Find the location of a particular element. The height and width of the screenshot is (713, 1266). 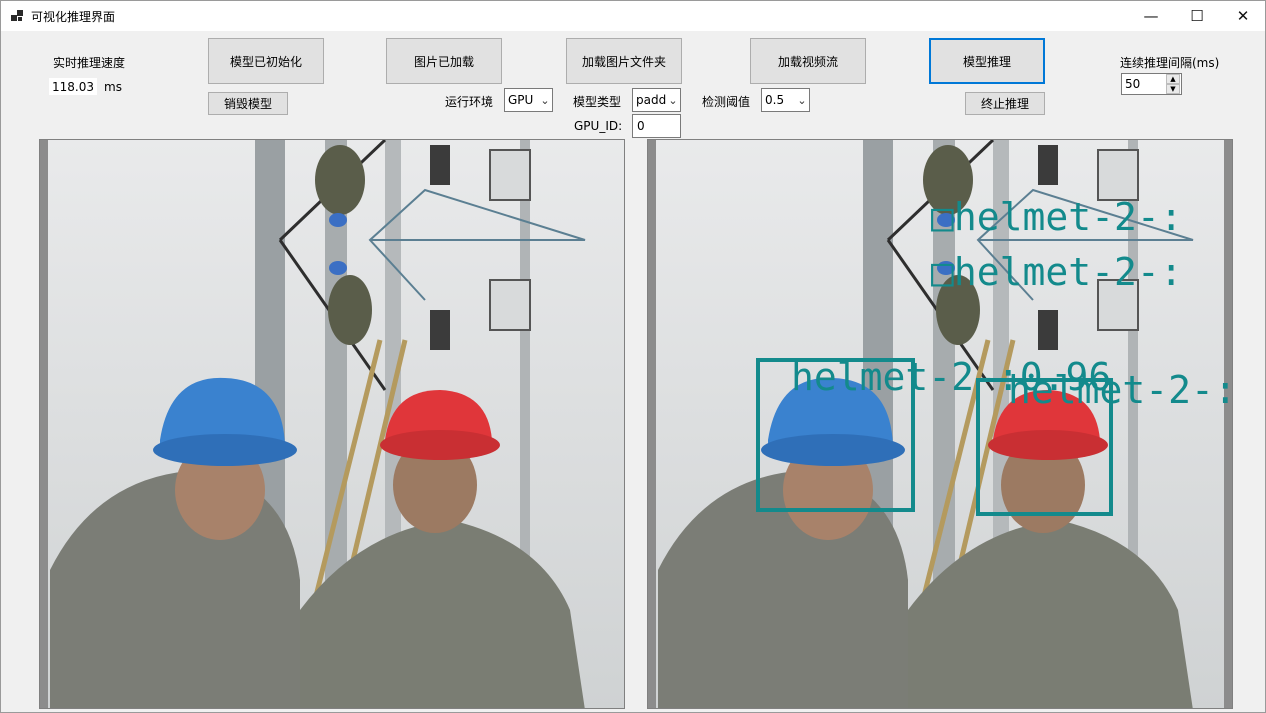

runtime-label: 运行环境 is located at coordinates (469, 102).